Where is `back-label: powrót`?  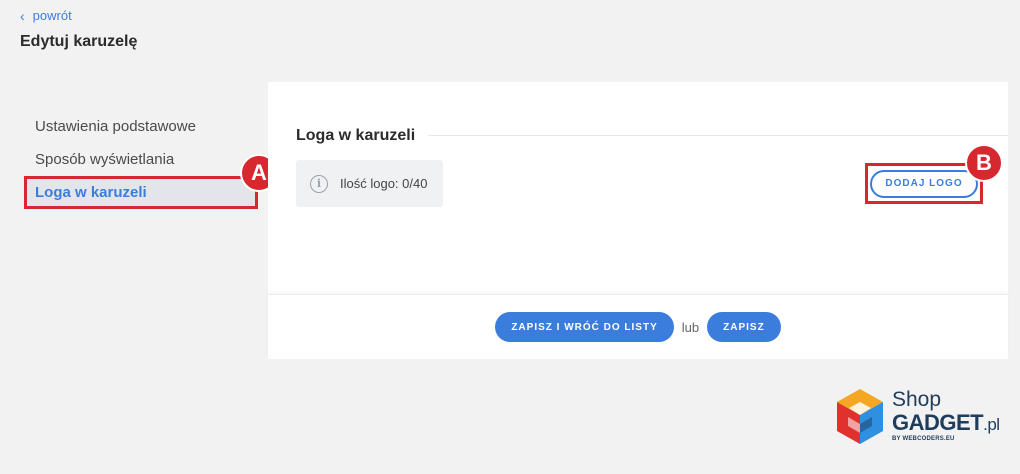
back-label: powrót is located at coordinates (52, 15).